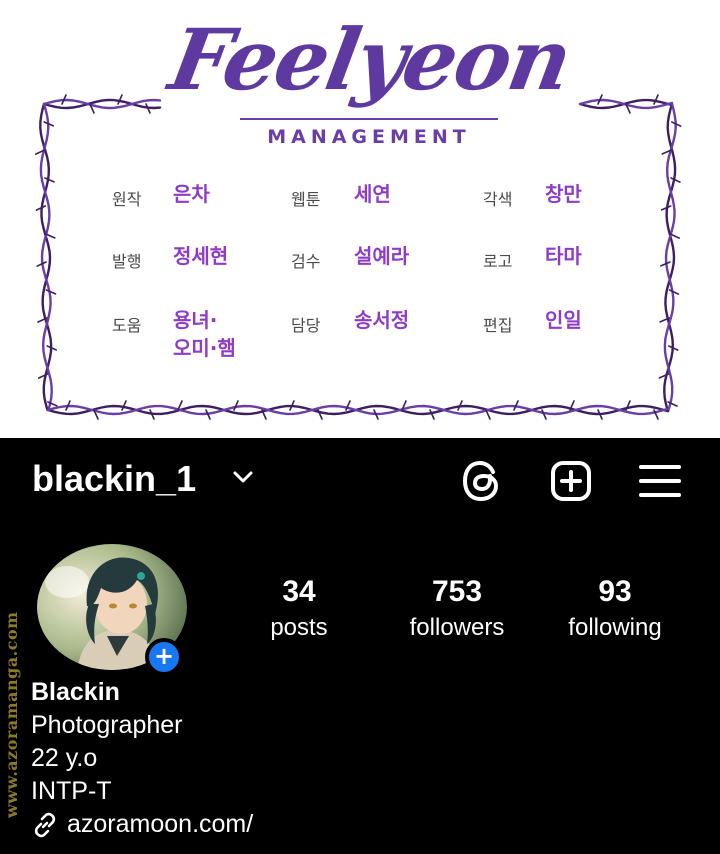 The height and width of the screenshot is (854, 720). Describe the element at coordinates (372, 194) in the screenshot. I see `credit-name-webtoon: 세연` at that location.